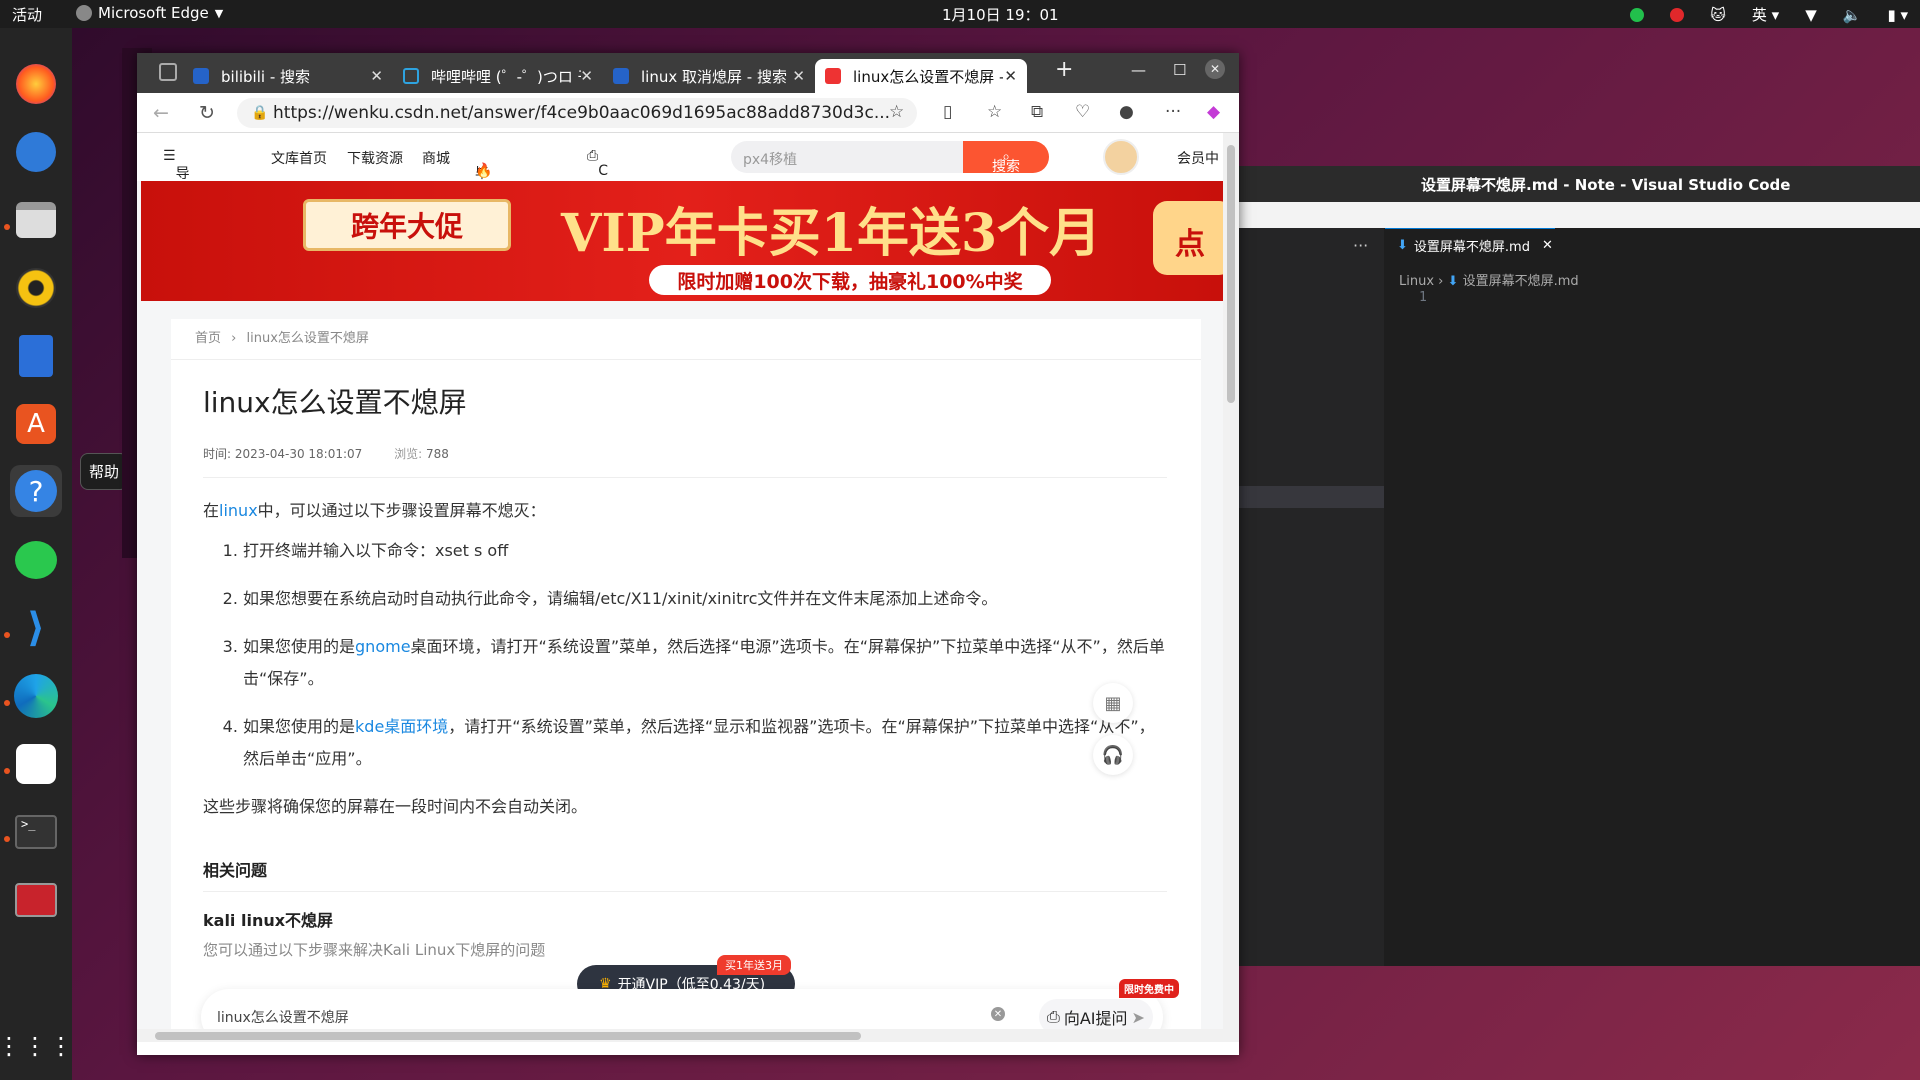 The image size is (1920, 1080). What do you see at coordinates (168, 72) in the screenshot?
I see `workspaces-icon` at bounding box center [168, 72].